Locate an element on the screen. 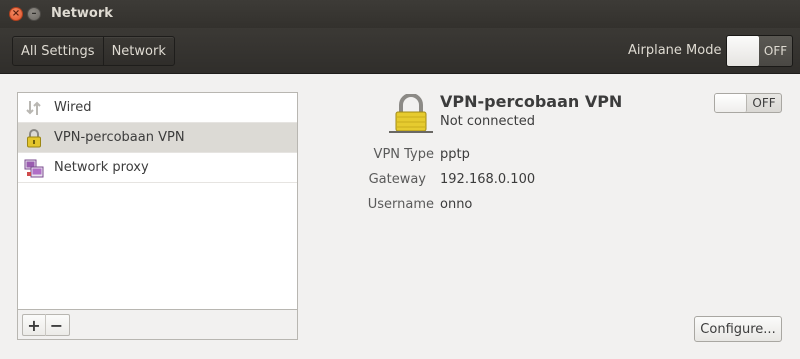 The image size is (800, 359). list-toolbar: + − is located at coordinates (157, 325).